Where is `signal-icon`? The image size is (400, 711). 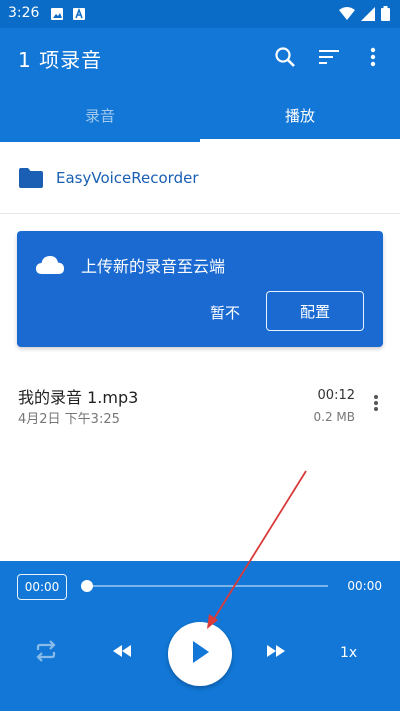
signal-icon is located at coordinates (368, 15).